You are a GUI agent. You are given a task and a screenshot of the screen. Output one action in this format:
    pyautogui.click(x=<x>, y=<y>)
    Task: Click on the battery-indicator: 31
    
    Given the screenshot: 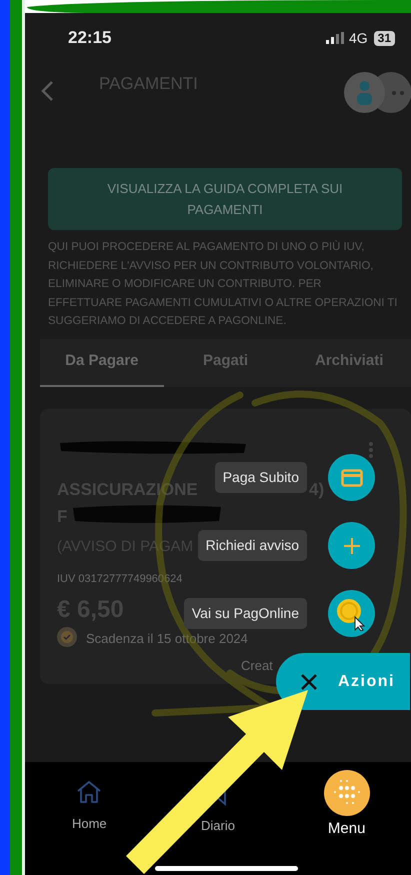 What is the action you would take?
    pyautogui.click(x=384, y=38)
    